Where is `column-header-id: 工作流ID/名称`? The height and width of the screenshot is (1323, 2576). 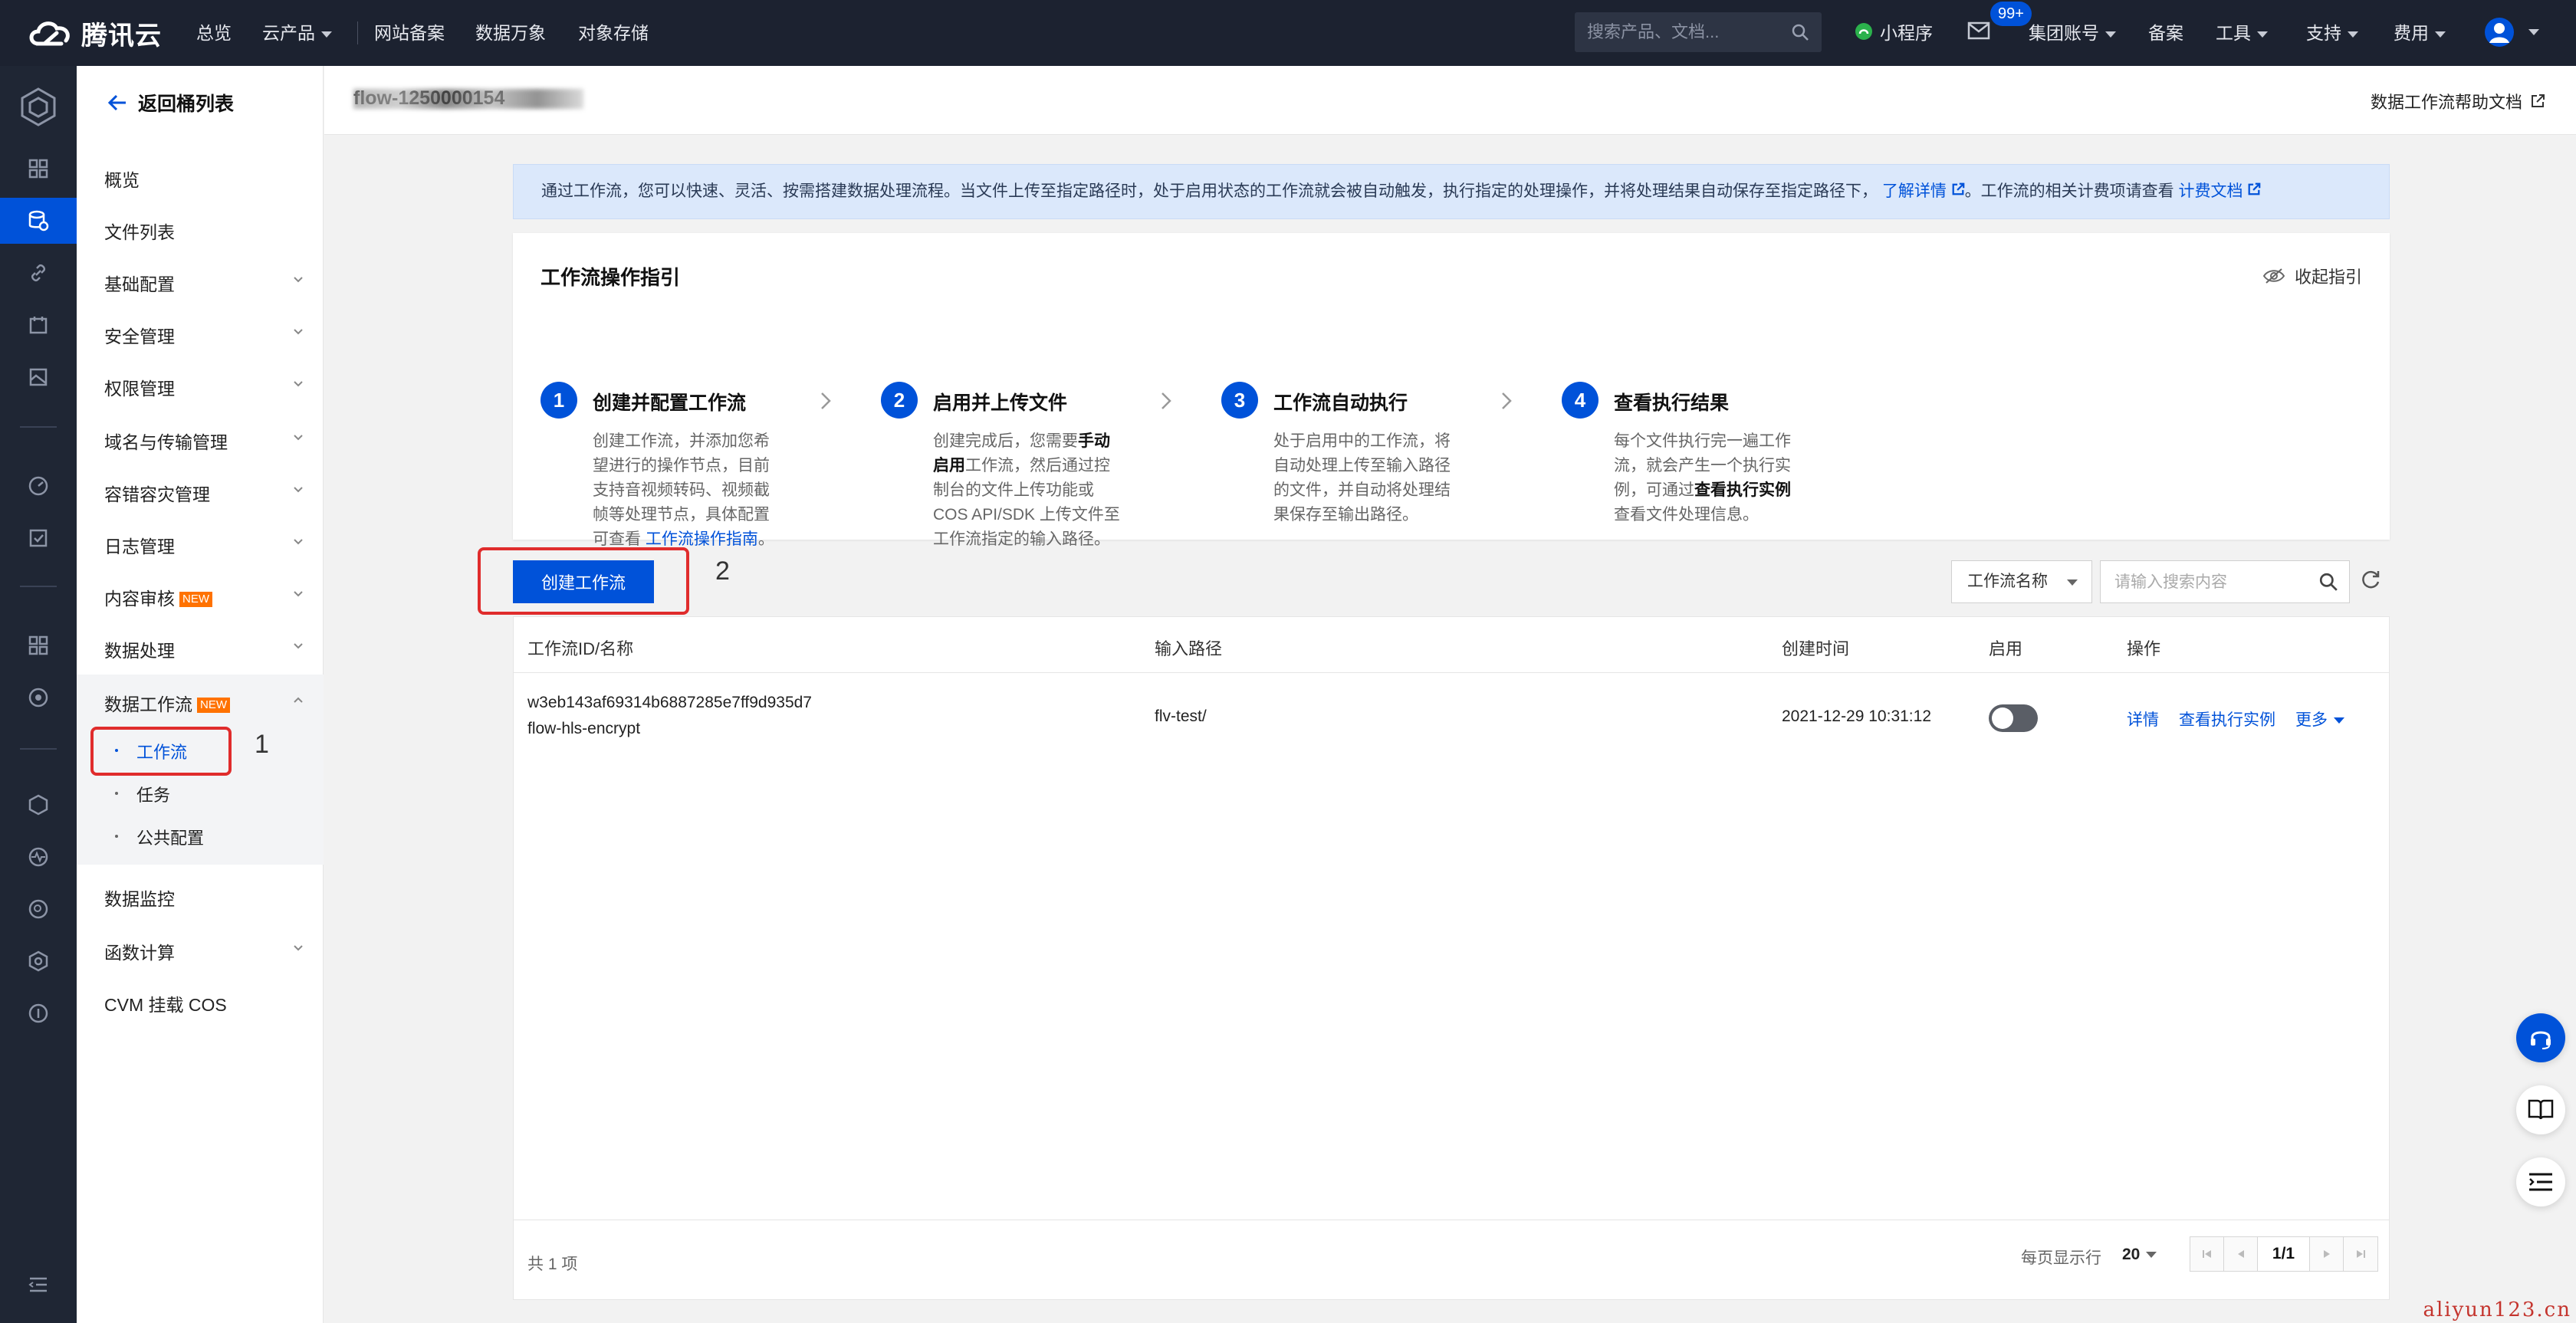
column-header-id: 工作流ID/名称 is located at coordinates (580, 648).